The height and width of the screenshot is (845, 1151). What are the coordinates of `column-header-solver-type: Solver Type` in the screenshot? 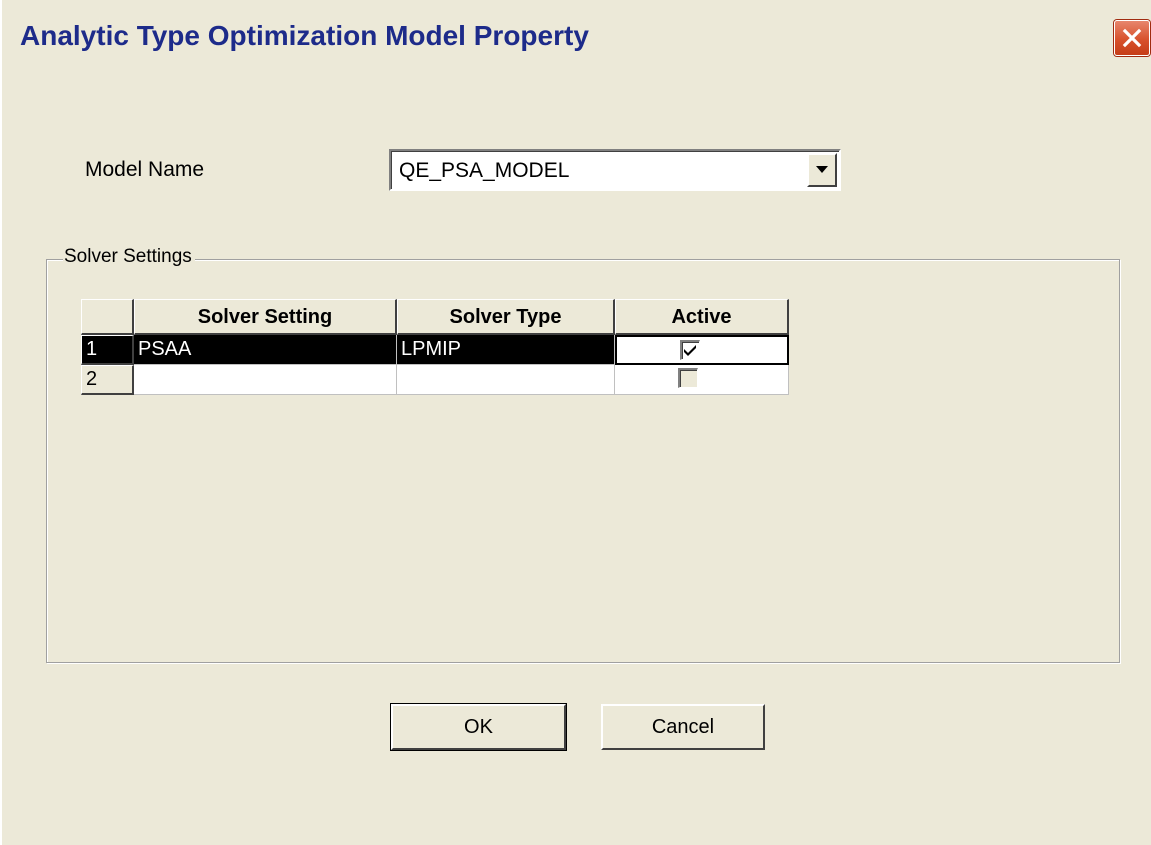 It's located at (506, 317).